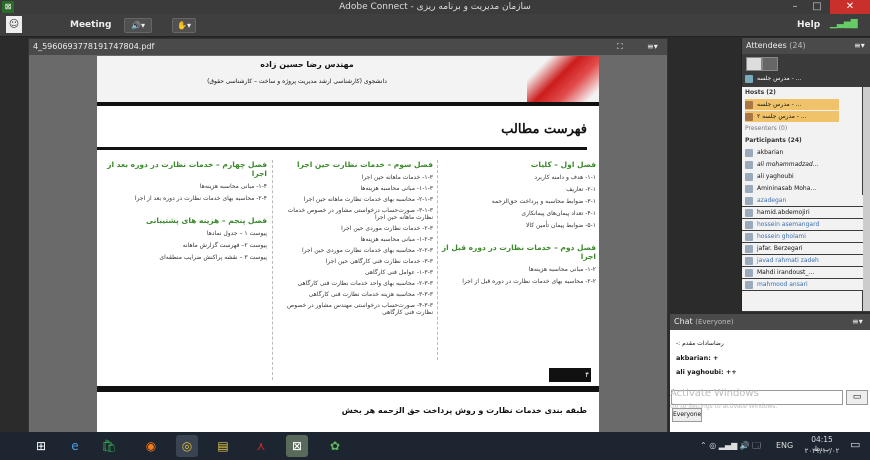 The image size is (870, 460). Describe the element at coordinates (803, 200) in the screenshot. I see `participant-row: azadegan` at that location.